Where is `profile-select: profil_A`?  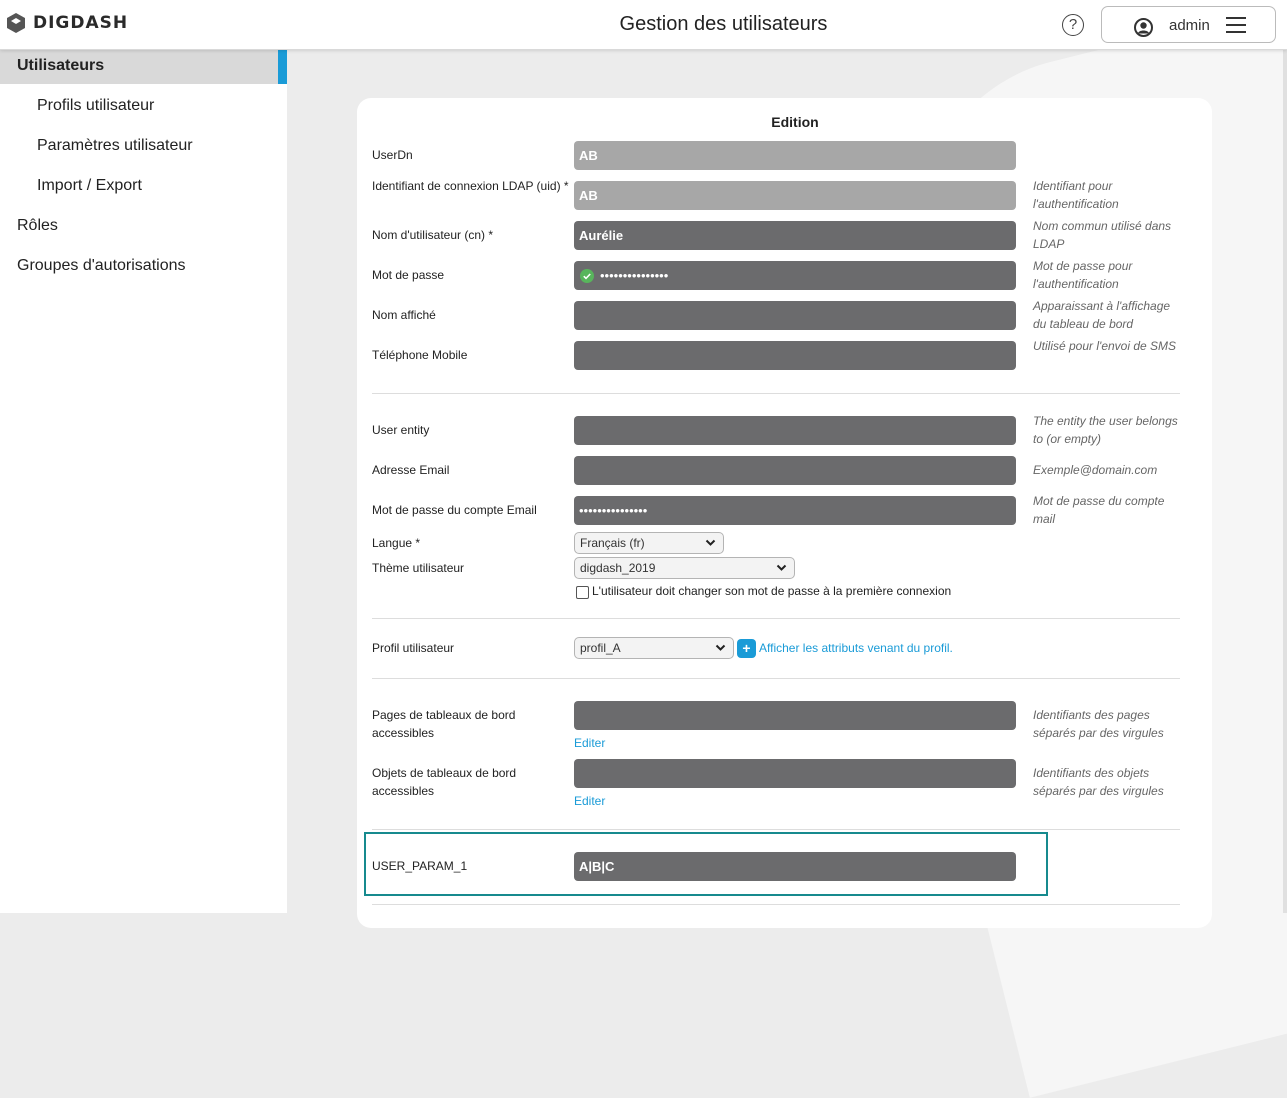 profile-select: profil_A is located at coordinates (654, 648).